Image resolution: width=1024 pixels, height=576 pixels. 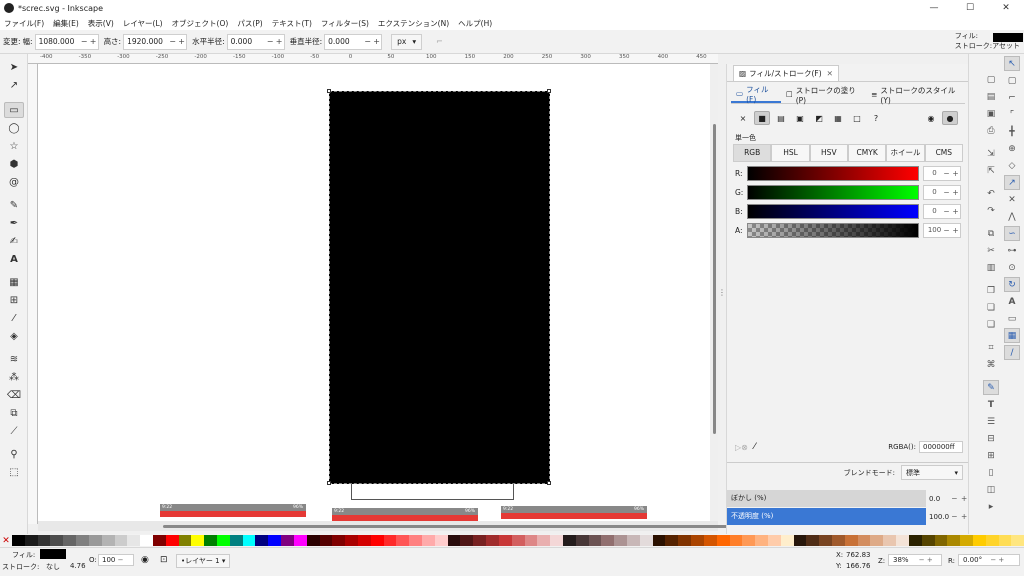 I want to click on blue-slider, so click(x=833, y=211).